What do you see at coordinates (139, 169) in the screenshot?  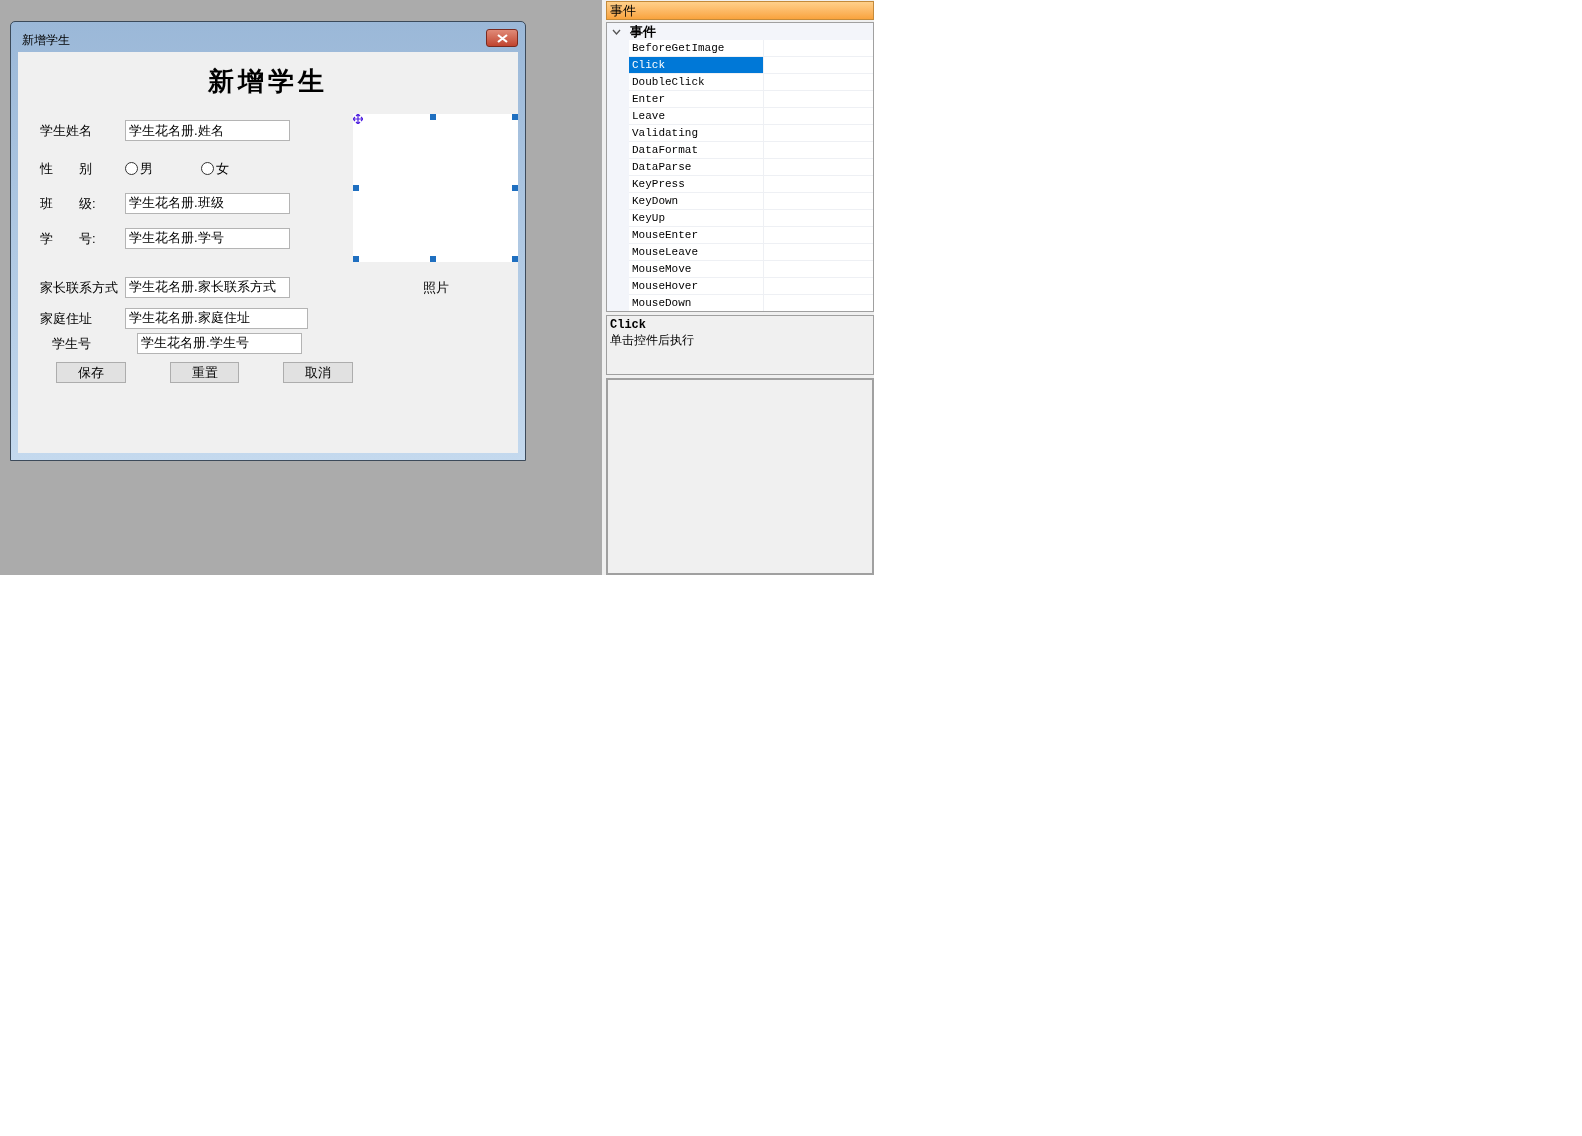 I see `radio-option: 男` at bounding box center [139, 169].